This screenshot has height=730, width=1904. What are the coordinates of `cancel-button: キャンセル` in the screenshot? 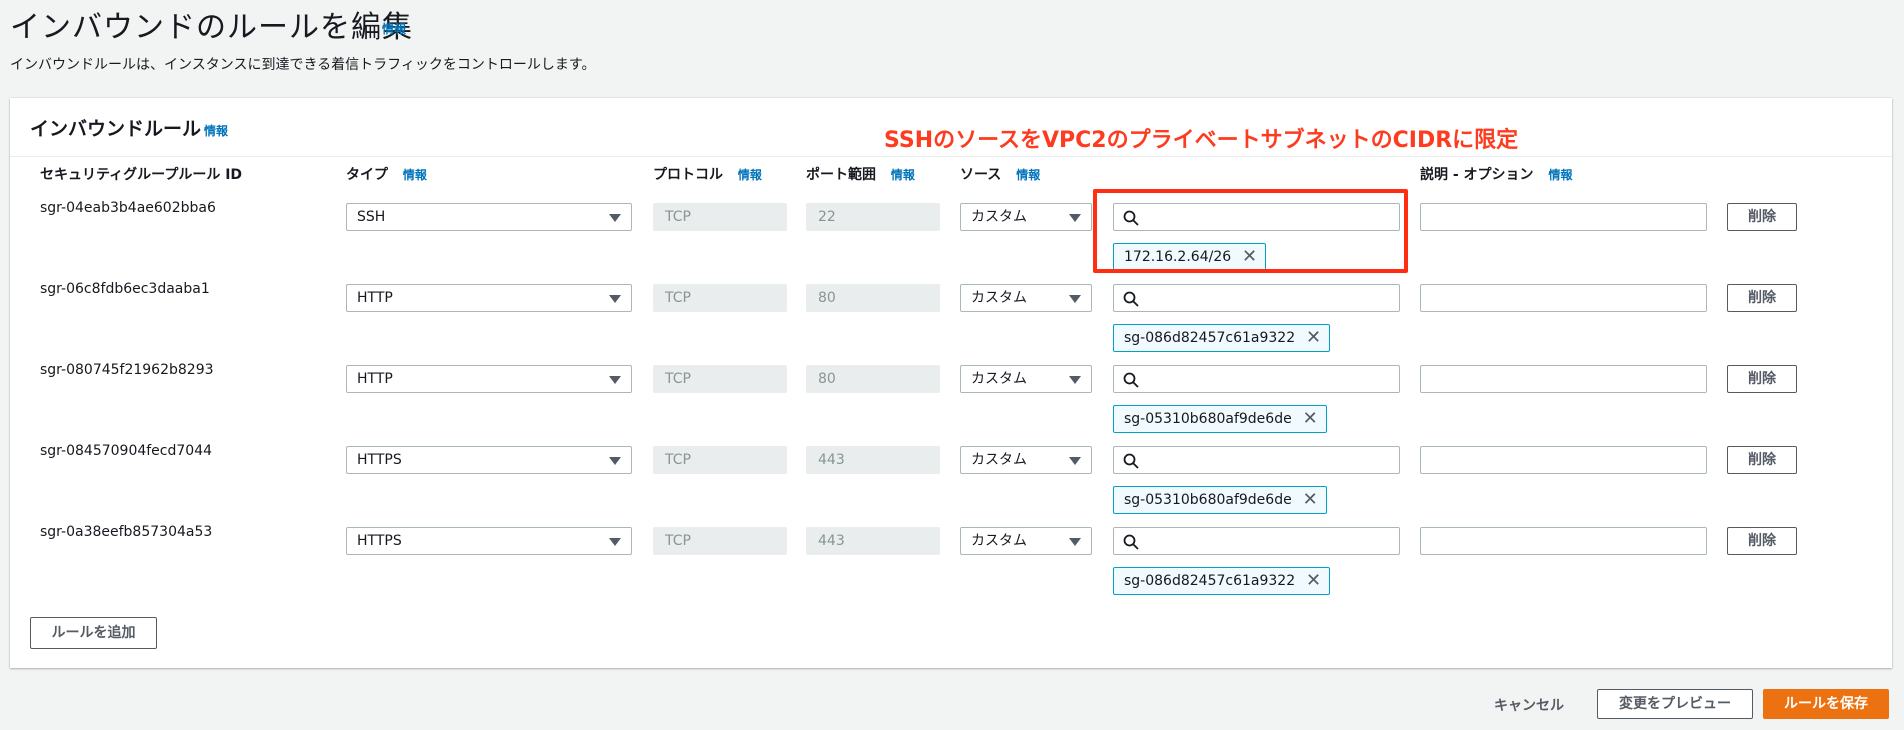 It's located at (1529, 705).